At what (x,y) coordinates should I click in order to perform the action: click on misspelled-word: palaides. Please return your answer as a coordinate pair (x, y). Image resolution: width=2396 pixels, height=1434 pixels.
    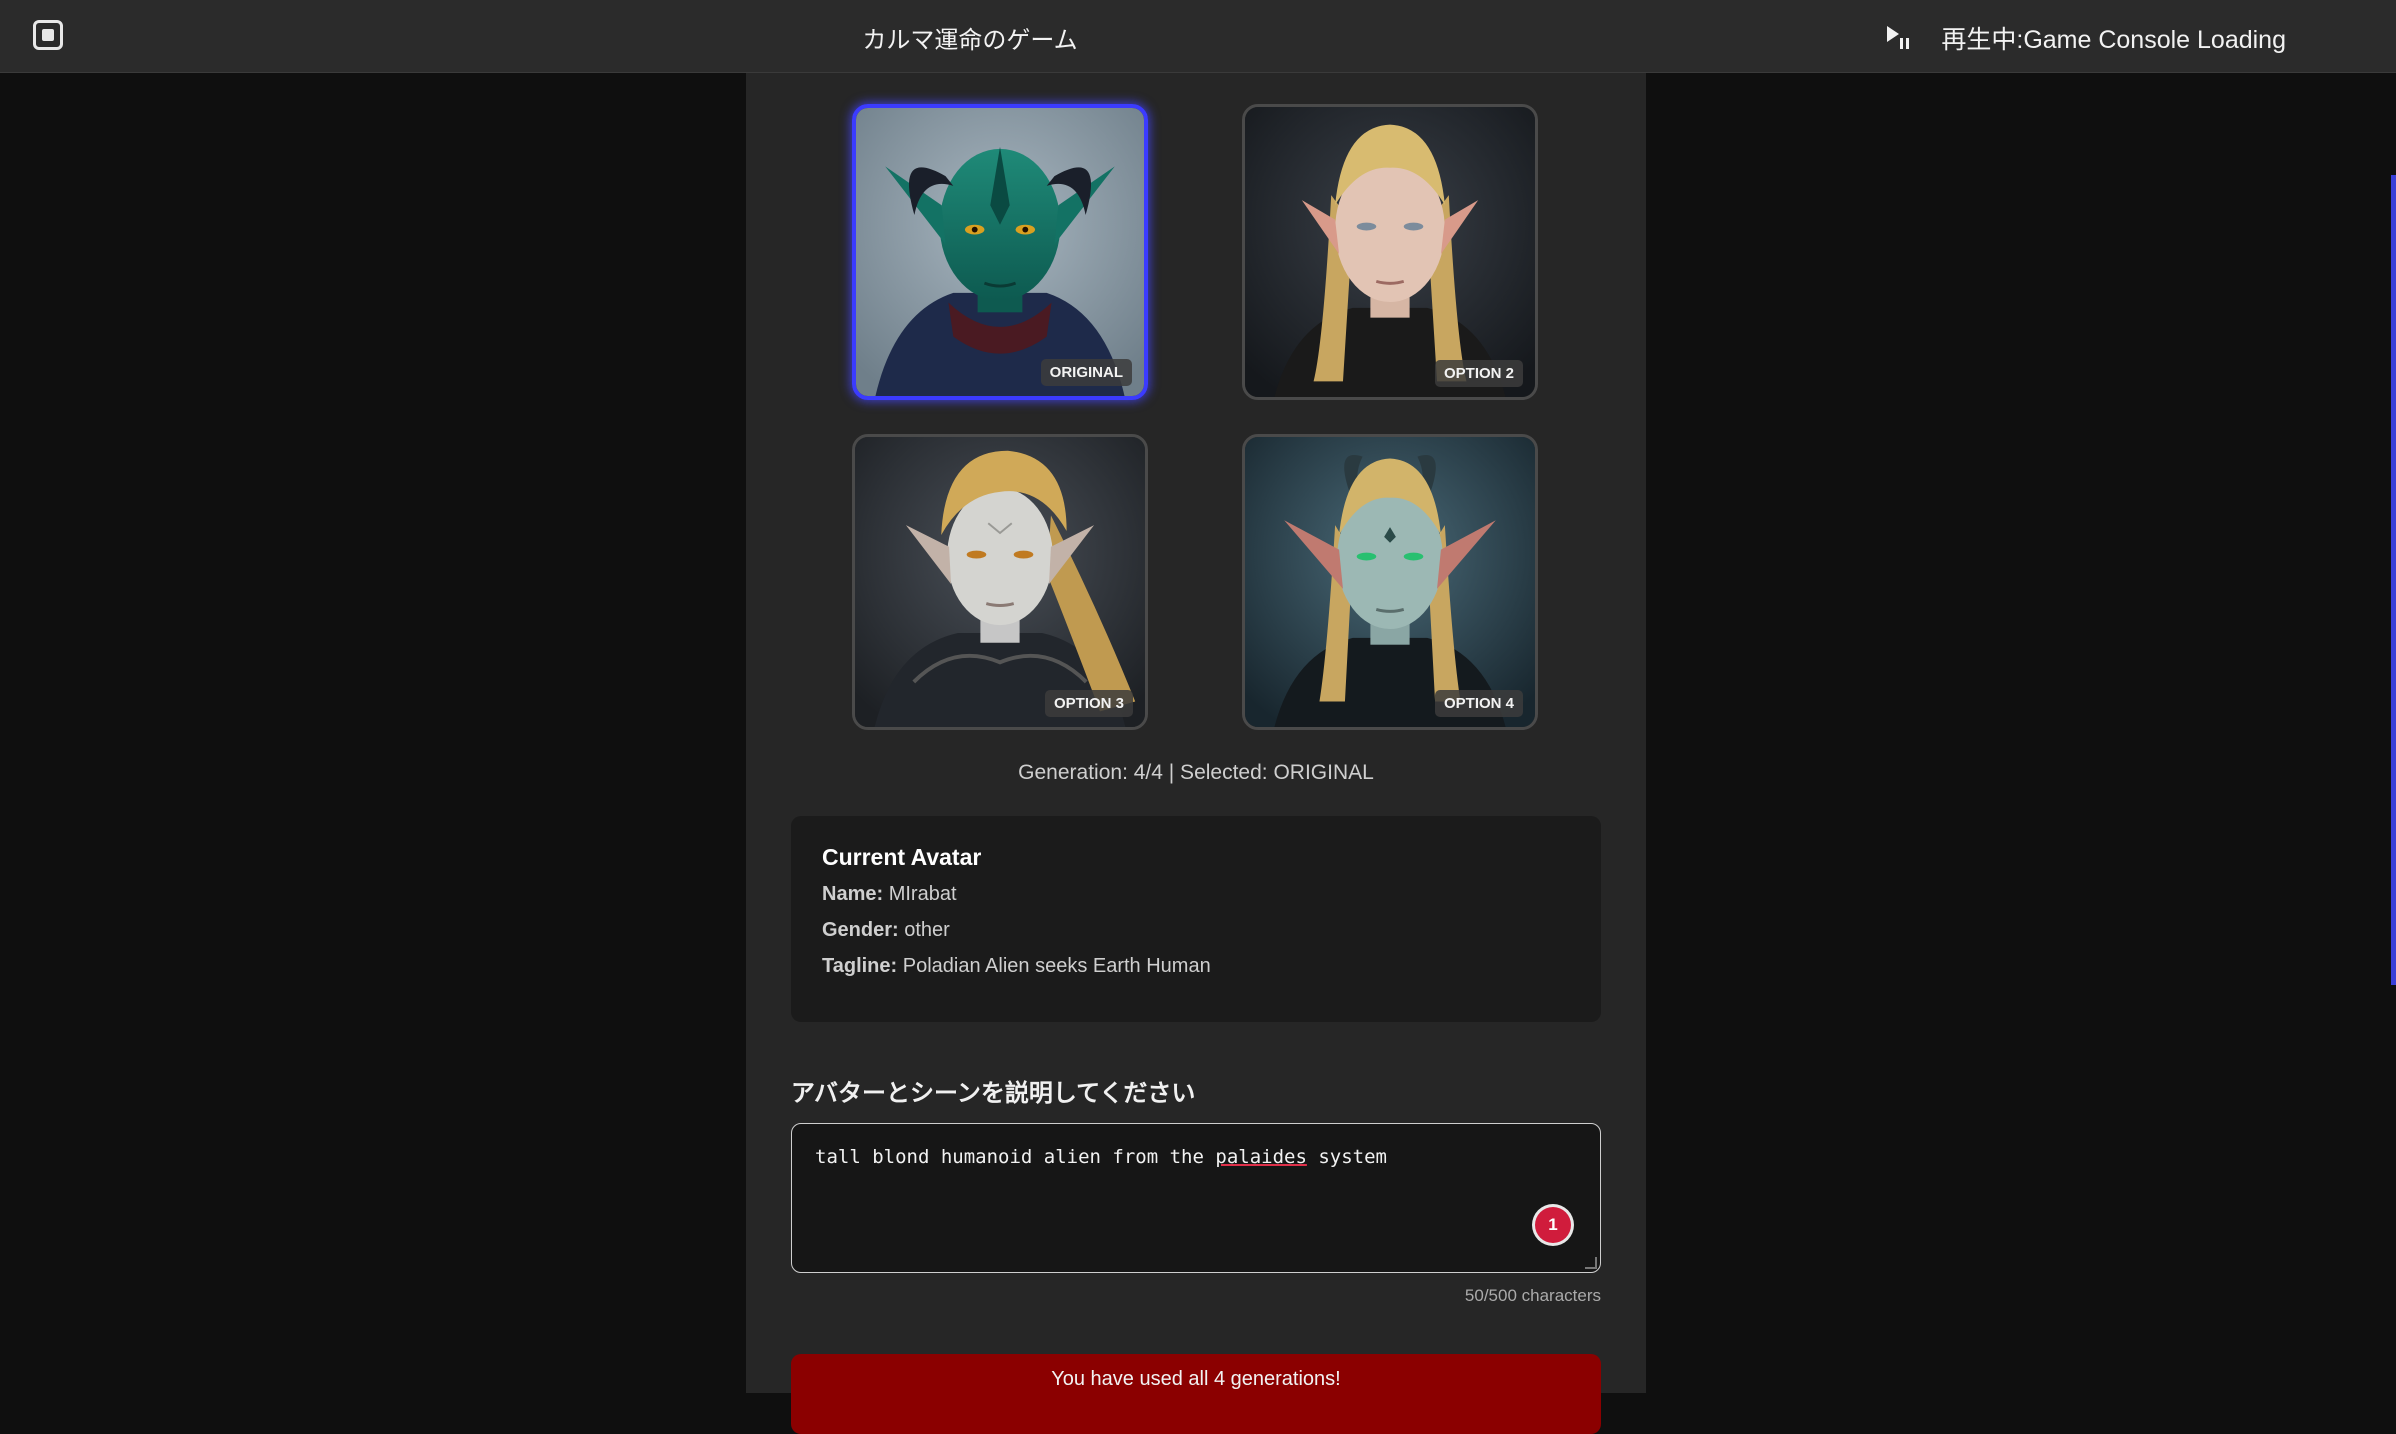
    Looking at the image, I should click on (1261, 1157).